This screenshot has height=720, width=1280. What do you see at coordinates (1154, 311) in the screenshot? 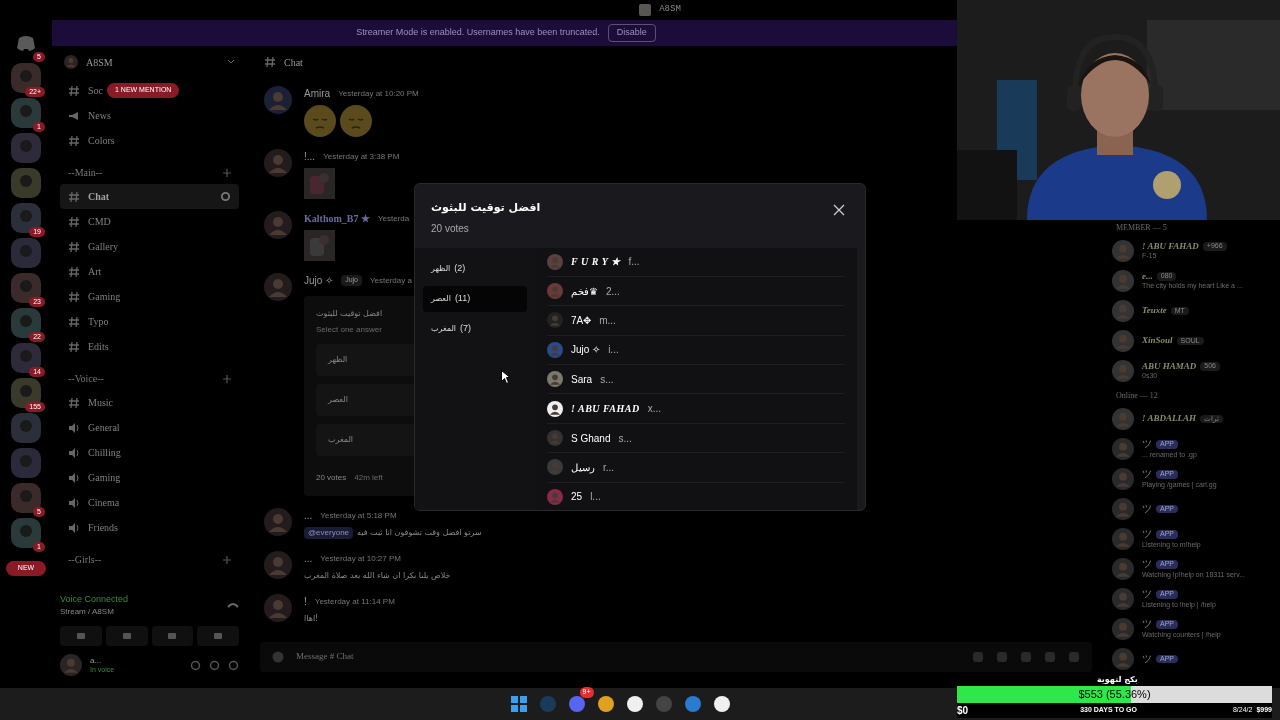
I see `member-name: Teuxte` at bounding box center [1154, 311].